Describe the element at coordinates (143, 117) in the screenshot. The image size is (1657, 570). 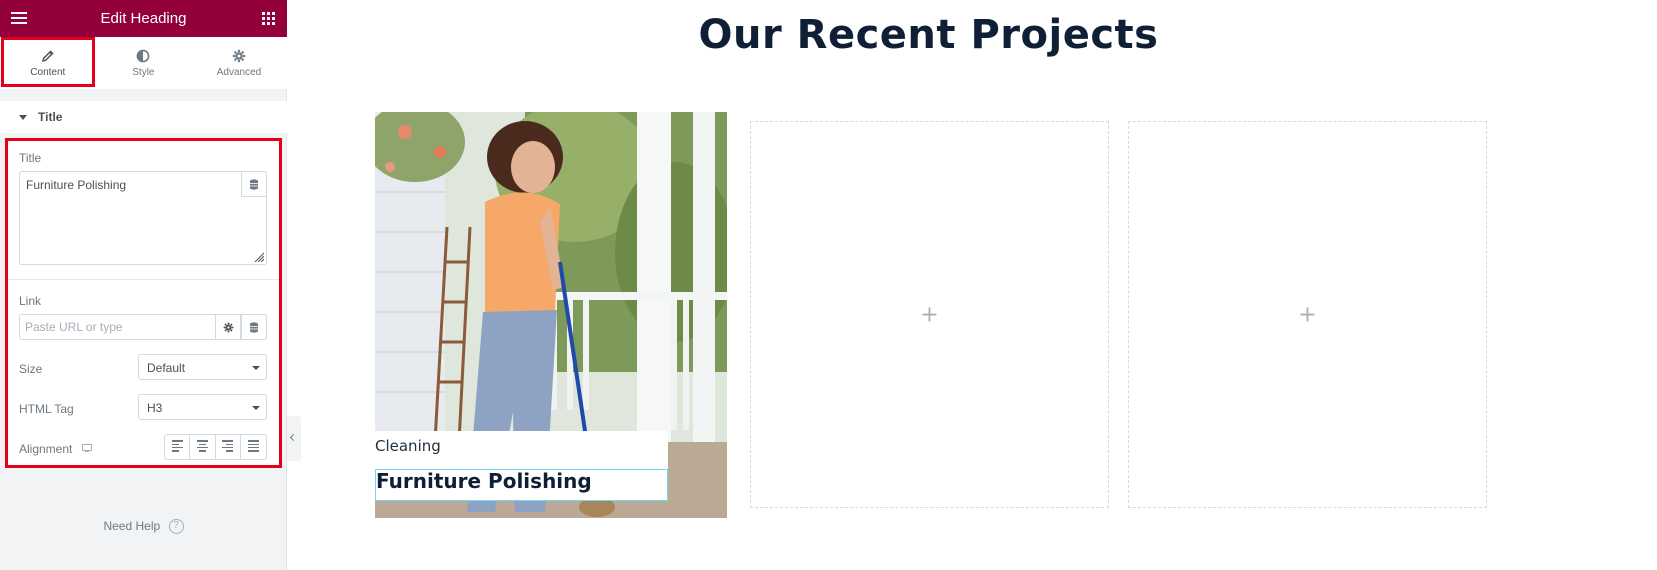
I see `section-title-toggle: Title` at that location.